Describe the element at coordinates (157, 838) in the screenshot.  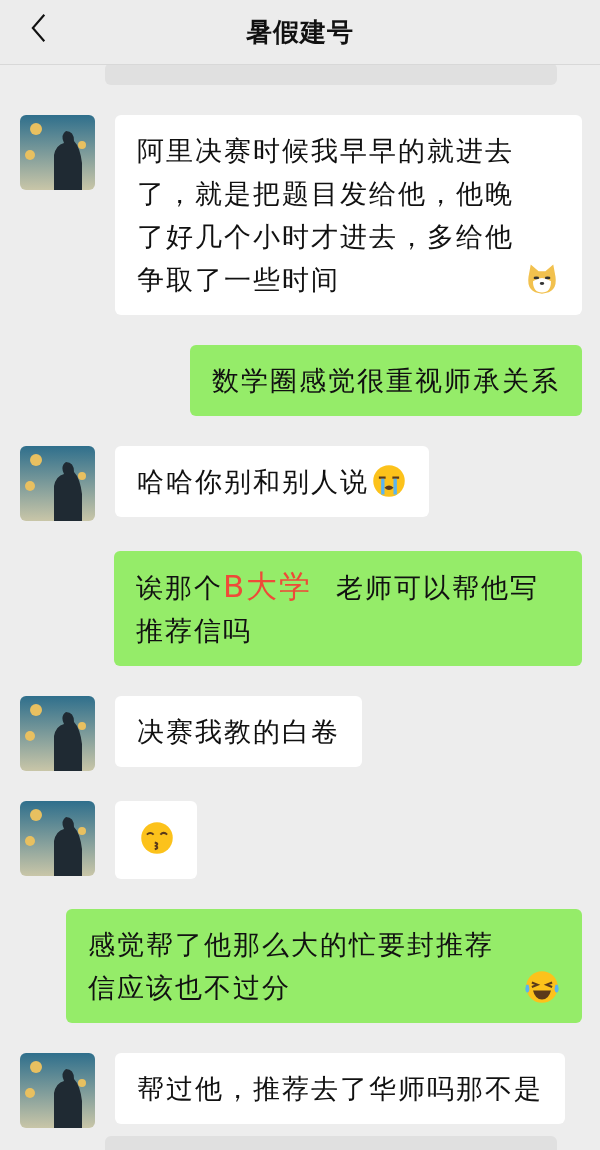
I see `kissing-face-icon` at that location.